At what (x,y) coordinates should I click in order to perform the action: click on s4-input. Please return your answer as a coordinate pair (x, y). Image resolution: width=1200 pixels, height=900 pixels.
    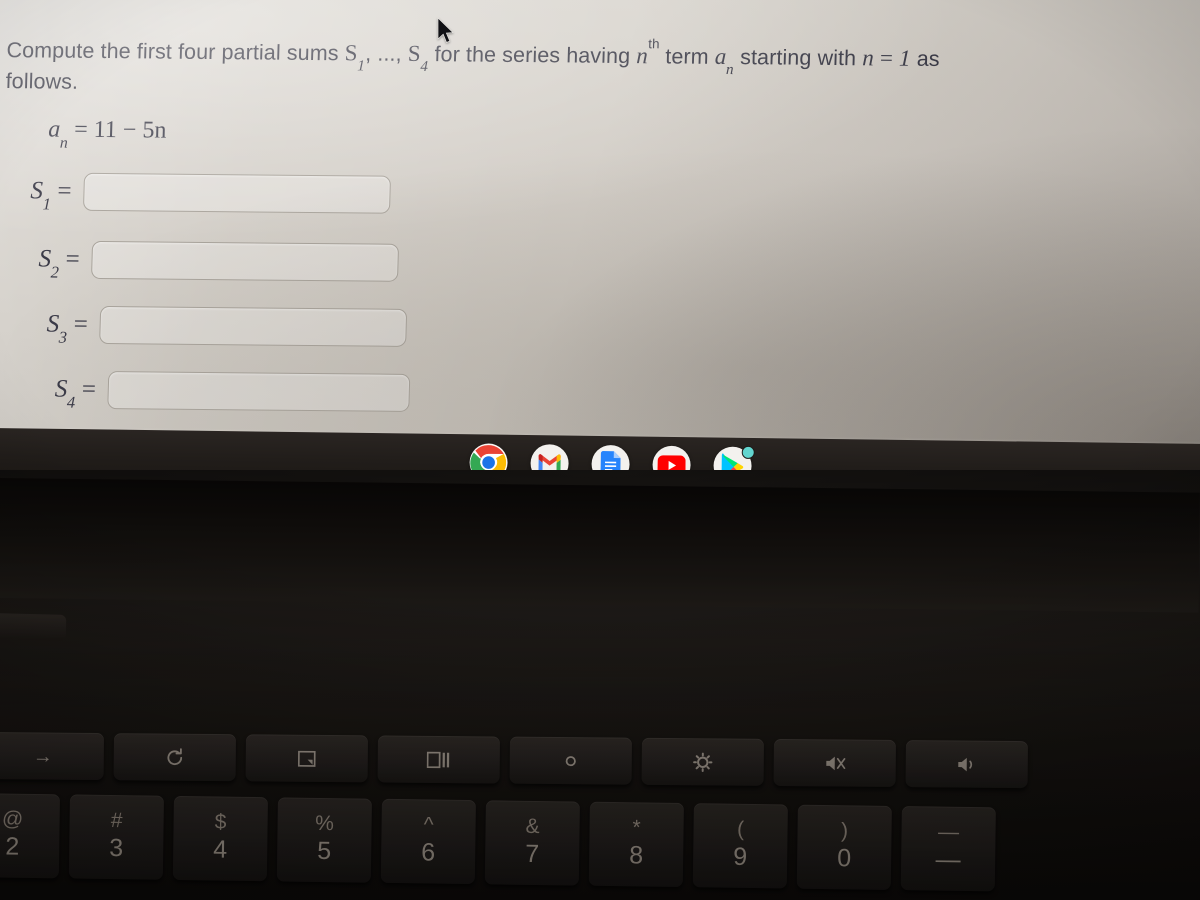
    Looking at the image, I should click on (259, 391).